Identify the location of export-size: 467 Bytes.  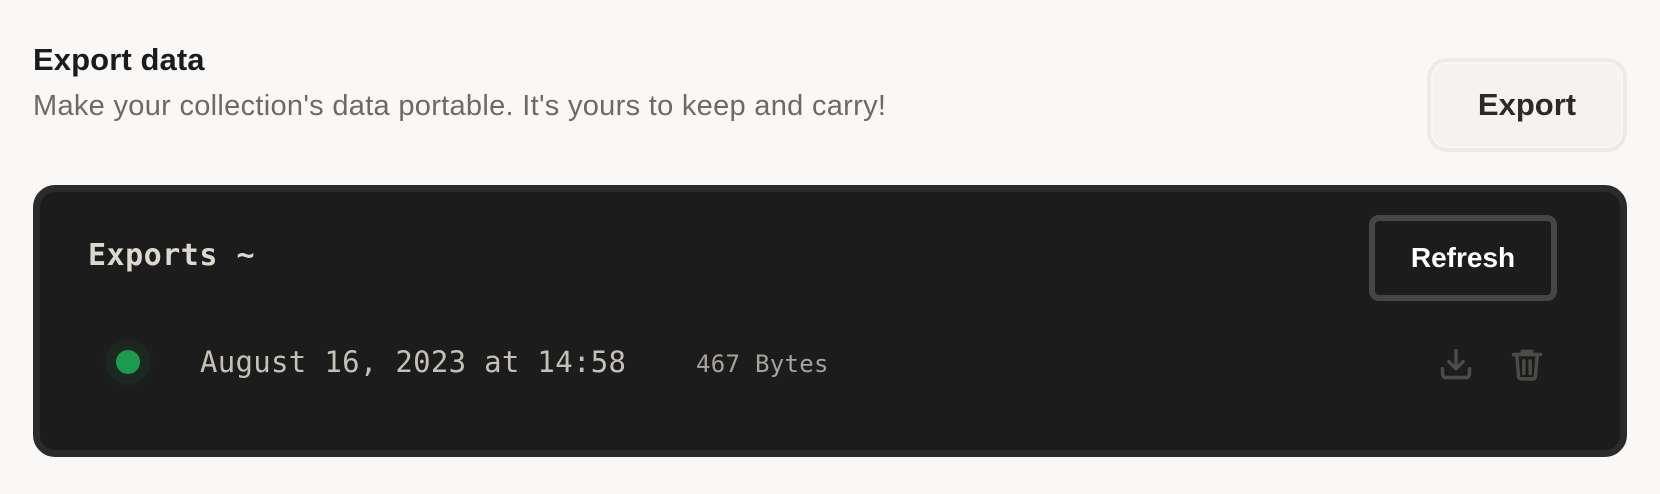
(762, 364).